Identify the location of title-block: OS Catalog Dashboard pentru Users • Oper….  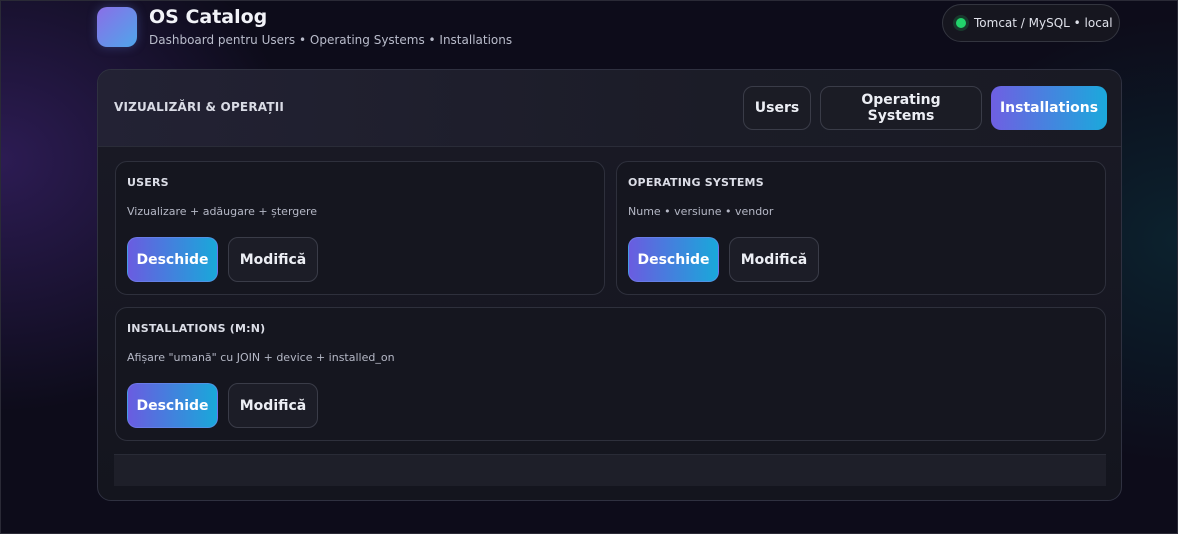
(331, 26).